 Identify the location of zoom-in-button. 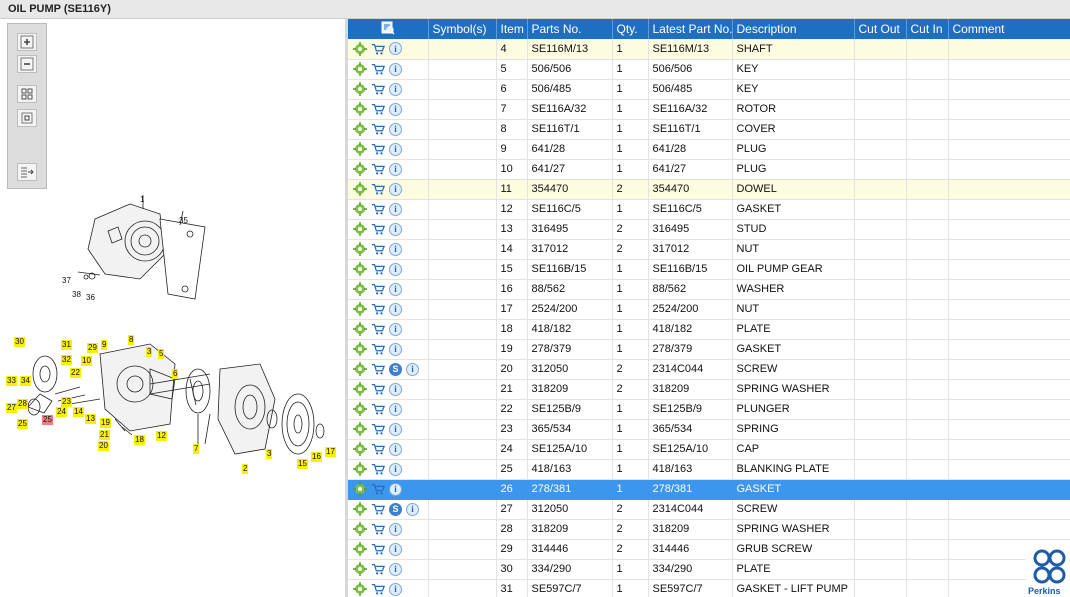
(27, 42).